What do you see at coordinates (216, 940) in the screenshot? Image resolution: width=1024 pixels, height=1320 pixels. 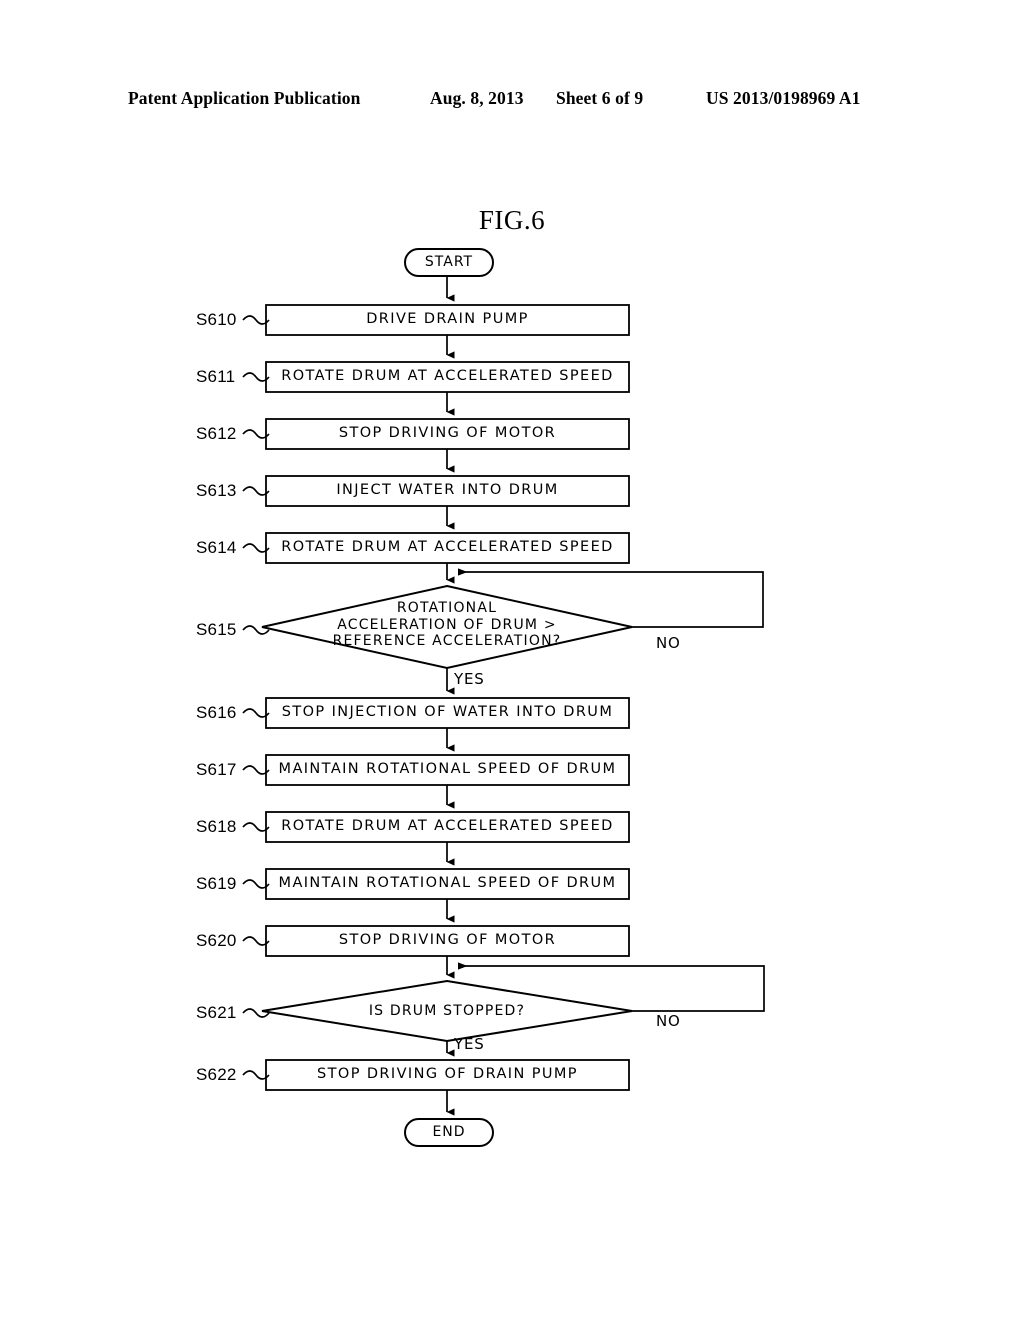 I see `step-ref-s620: S620` at bounding box center [216, 940].